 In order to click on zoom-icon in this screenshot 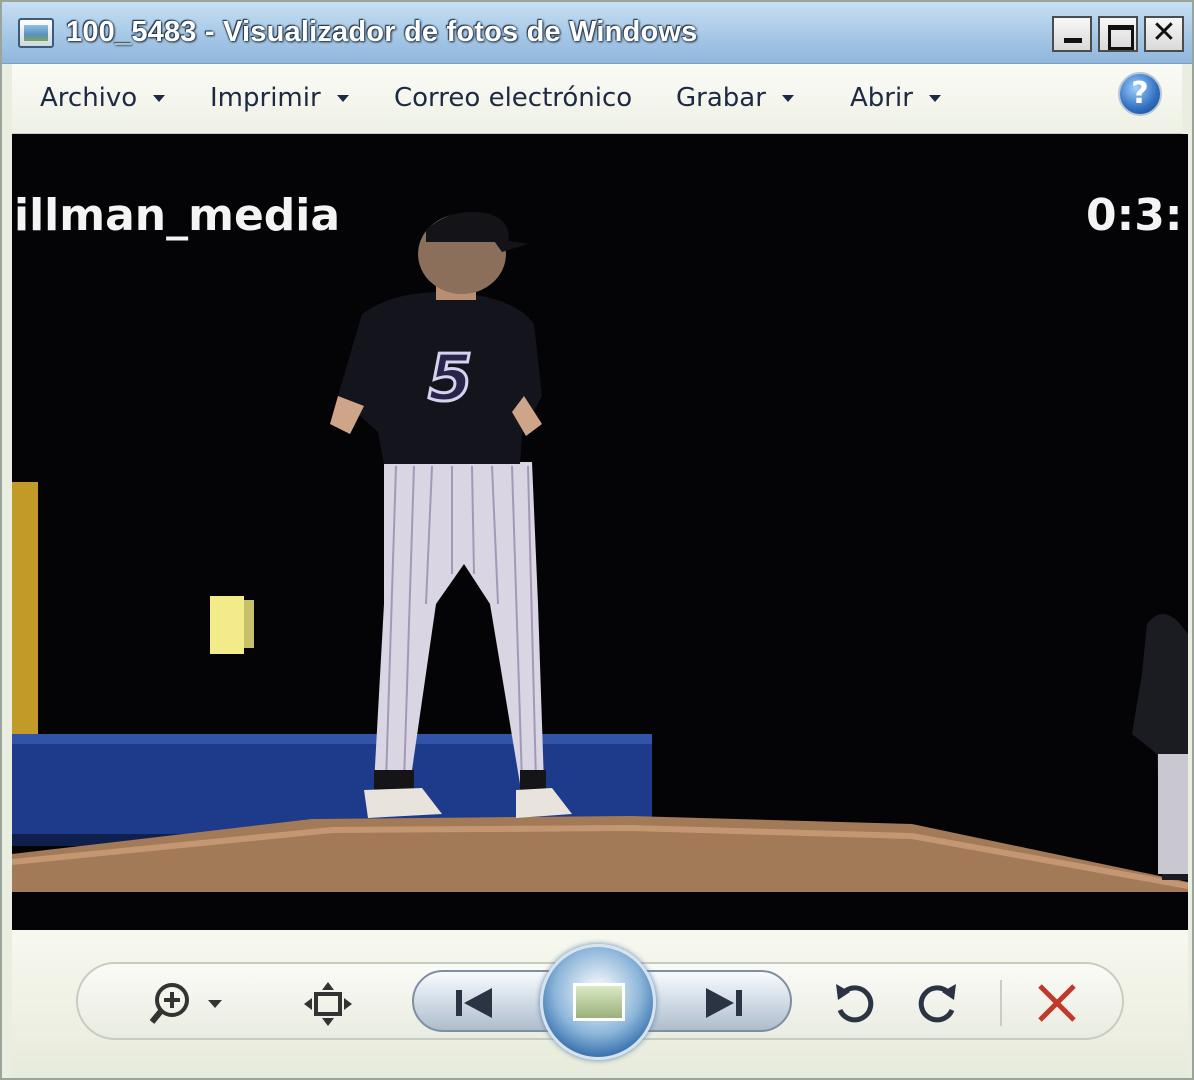, I will do `click(192, 1004)`.